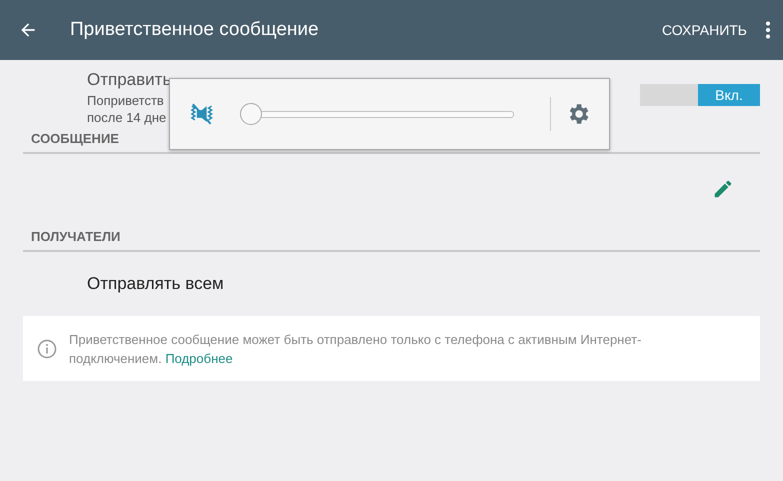 The width and height of the screenshot is (783, 481). I want to click on info-icon, so click(47, 348).